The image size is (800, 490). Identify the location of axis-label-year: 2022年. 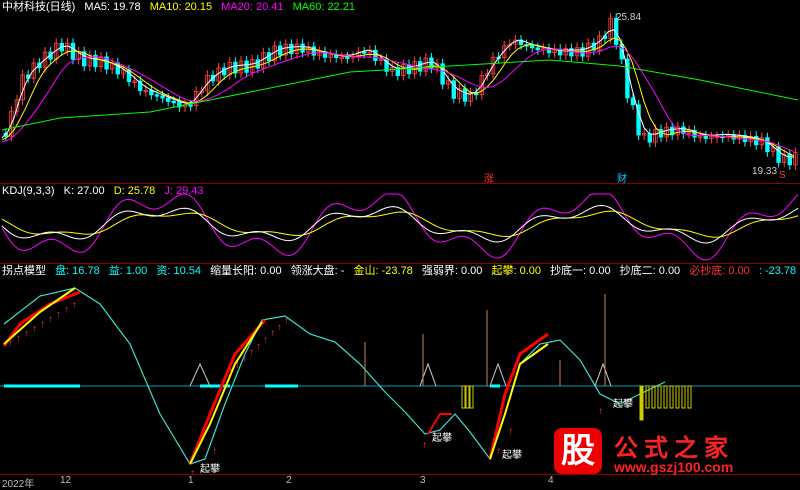
(18, 484).